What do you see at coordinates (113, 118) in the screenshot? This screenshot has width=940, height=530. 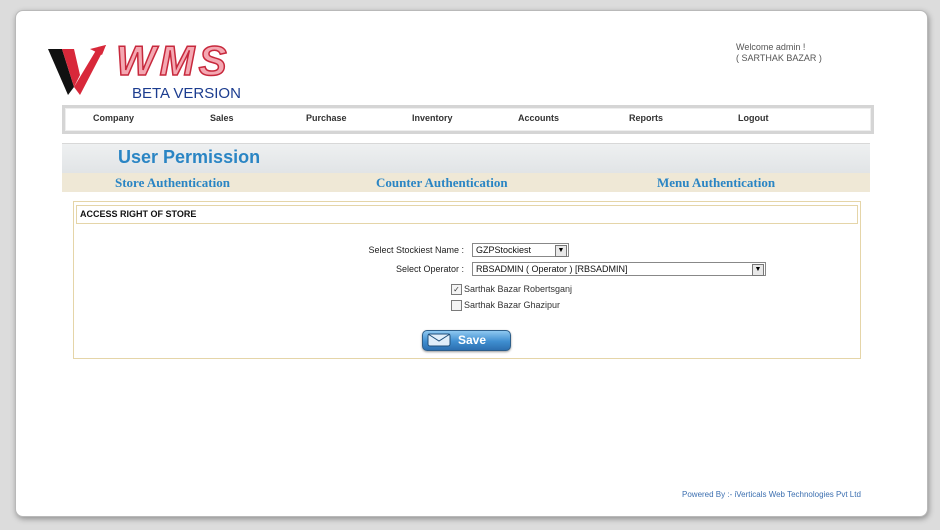 I see `menu-item-company: Company` at bounding box center [113, 118].